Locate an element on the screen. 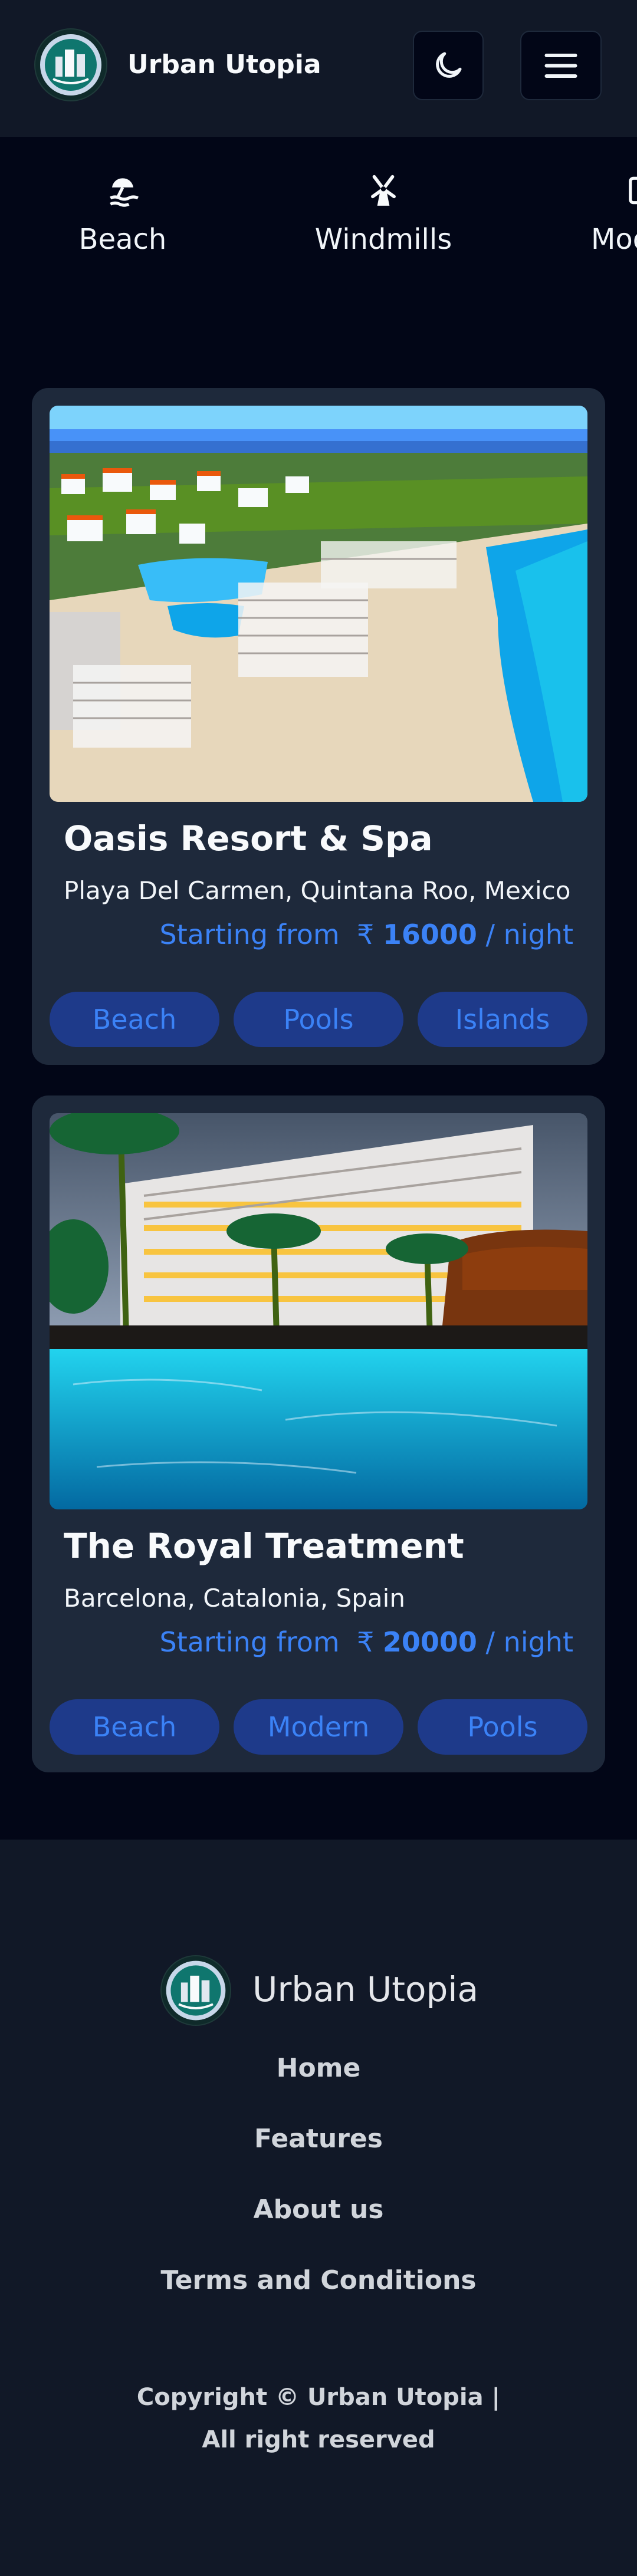  footer-link-about: About us is located at coordinates (318, 2210).